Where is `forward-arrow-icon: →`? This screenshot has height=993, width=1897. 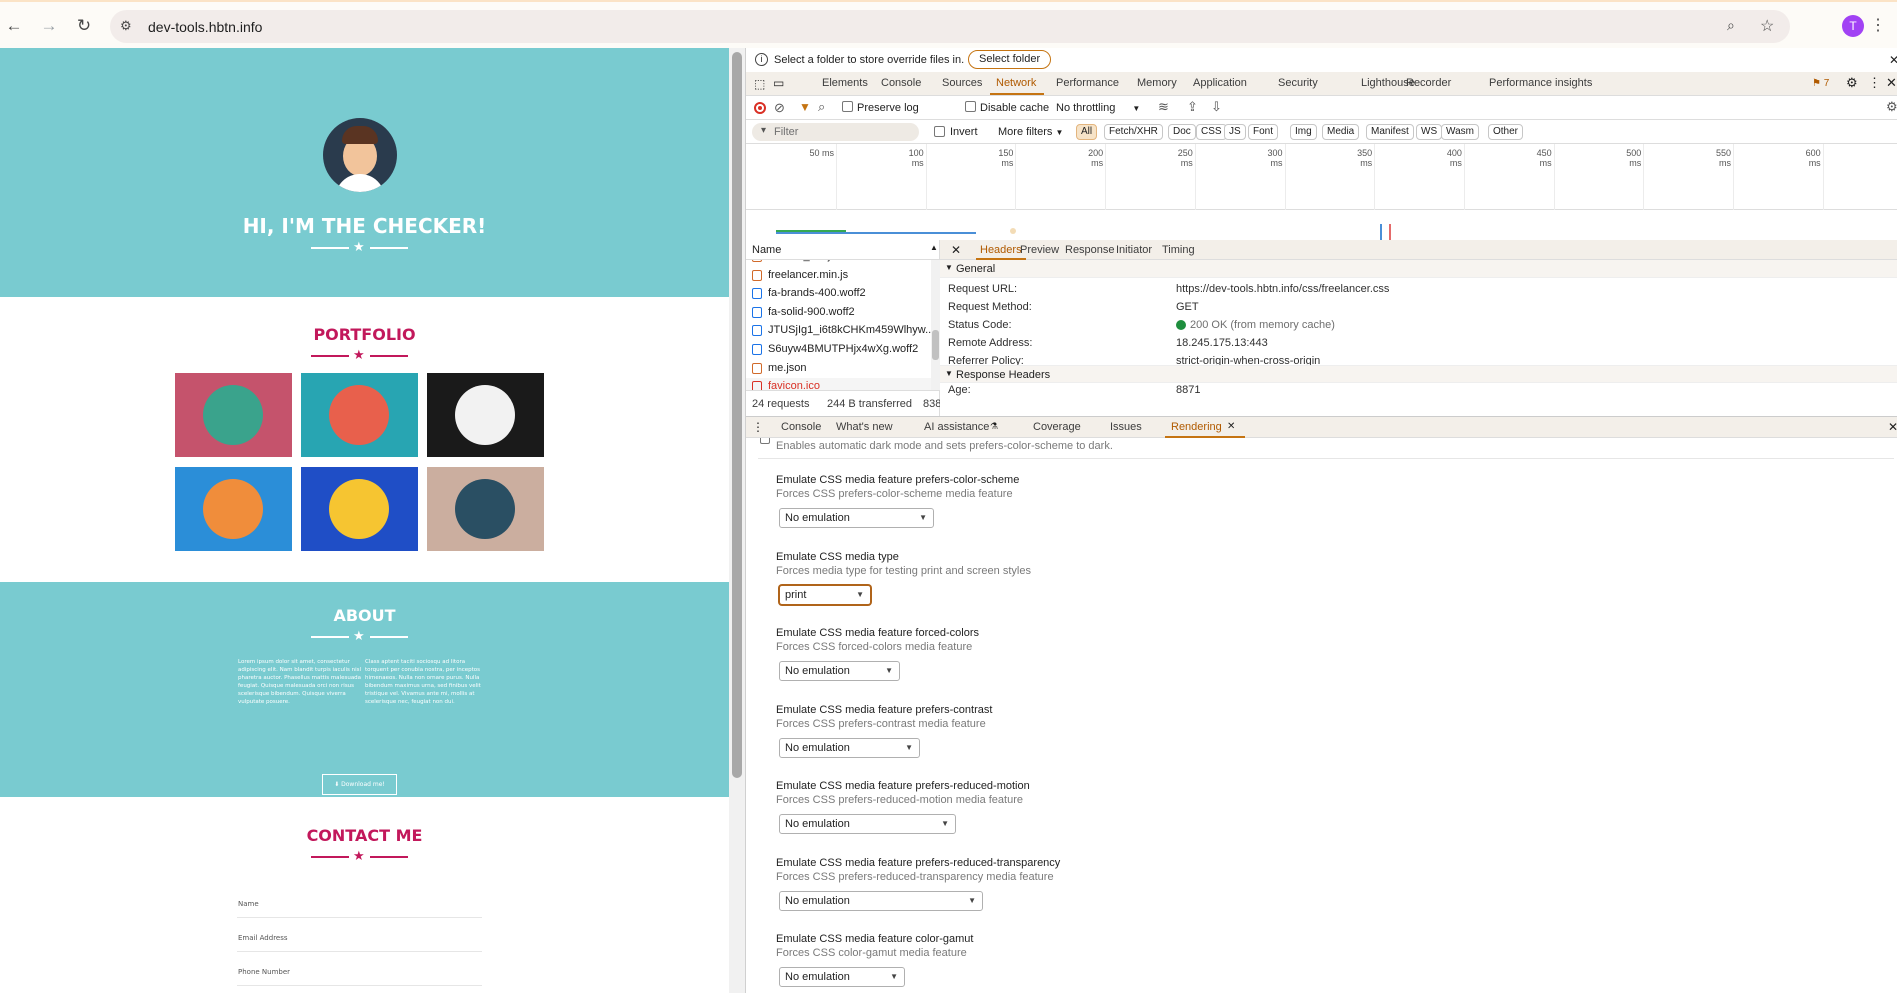
forward-arrow-icon: → is located at coordinates (49, 26).